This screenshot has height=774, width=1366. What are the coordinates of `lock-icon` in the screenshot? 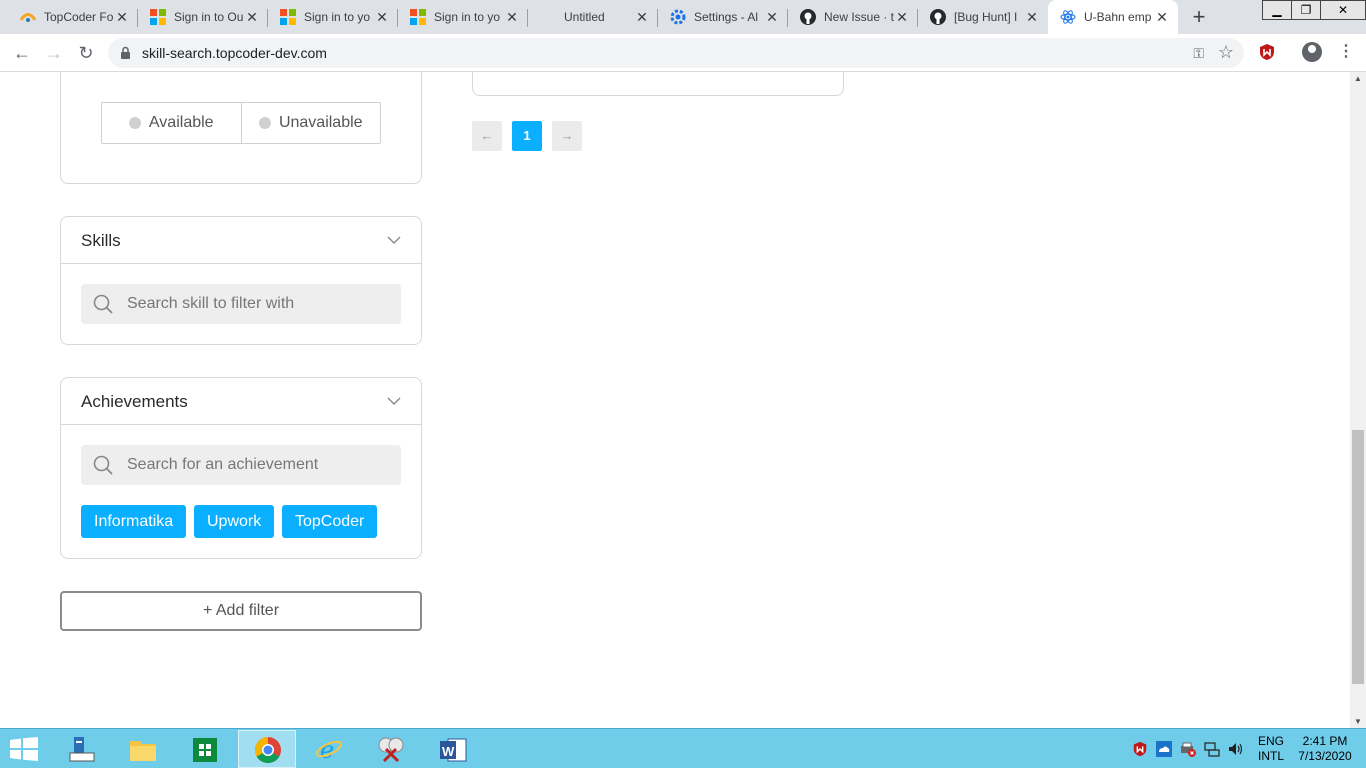 It's located at (125, 52).